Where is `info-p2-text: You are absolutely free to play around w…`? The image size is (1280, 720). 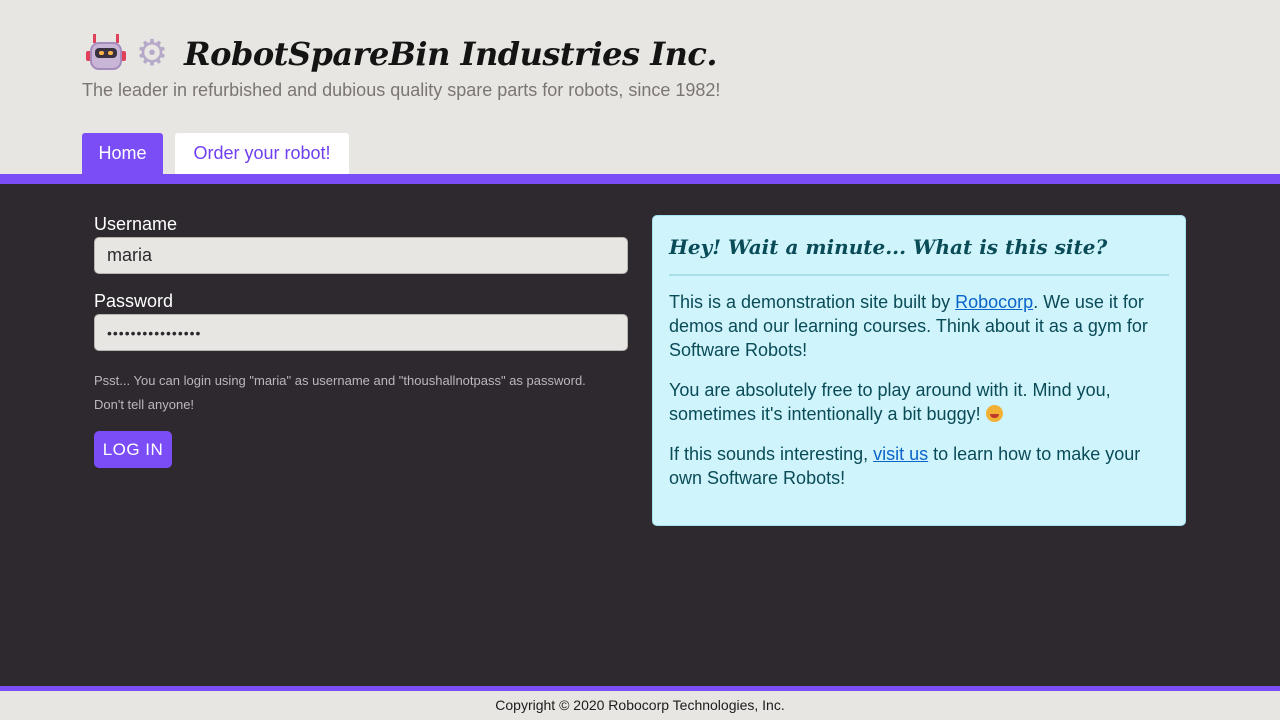 info-p2-text: You are absolutely free to play around w… is located at coordinates (890, 402).